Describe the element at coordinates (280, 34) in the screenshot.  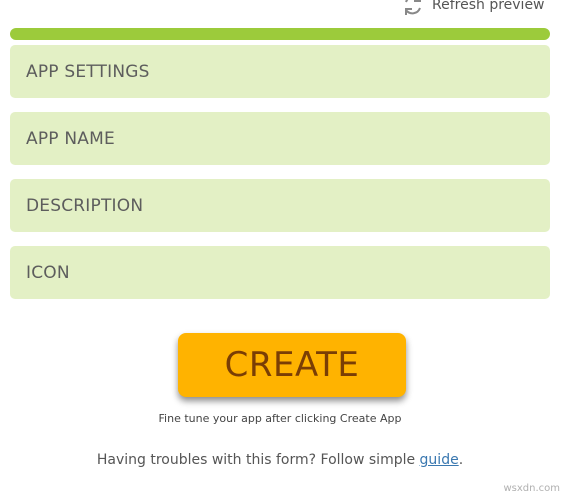
I see `progress-bar` at that location.